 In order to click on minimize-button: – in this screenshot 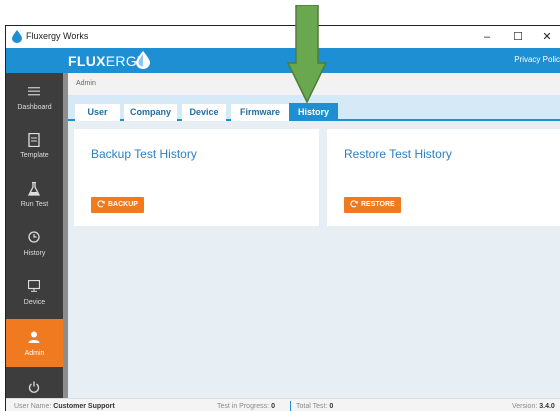, I will do `click(487, 37)`.